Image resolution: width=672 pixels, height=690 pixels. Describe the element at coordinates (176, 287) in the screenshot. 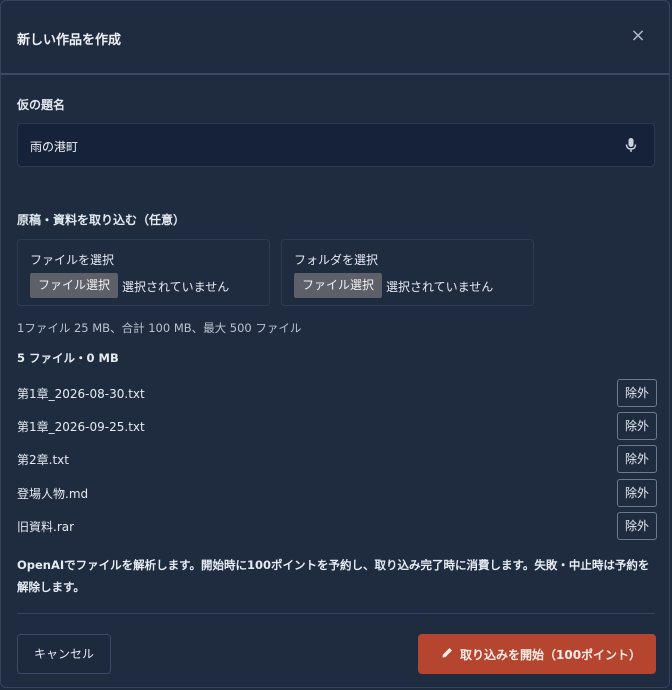

I see `file-picker-status: 選択されていません` at that location.